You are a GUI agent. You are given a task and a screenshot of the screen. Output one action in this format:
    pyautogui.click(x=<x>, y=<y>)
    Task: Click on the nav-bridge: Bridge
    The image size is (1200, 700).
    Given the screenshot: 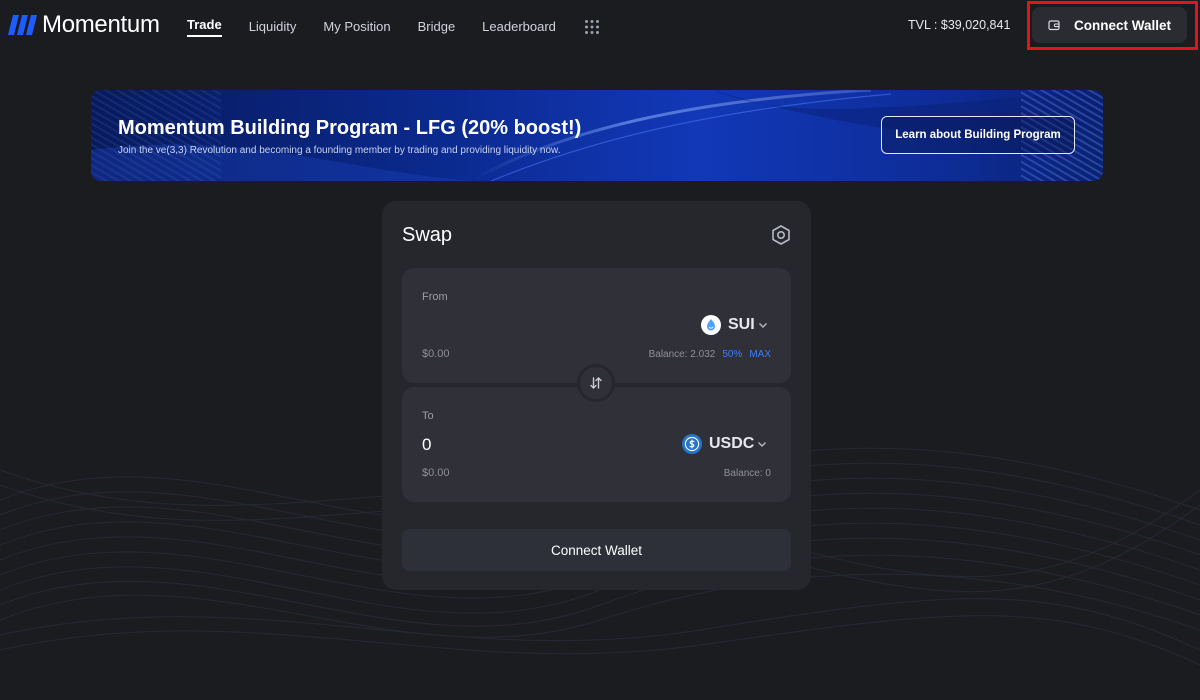 What is the action you would take?
    pyautogui.click(x=437, y=27)
    